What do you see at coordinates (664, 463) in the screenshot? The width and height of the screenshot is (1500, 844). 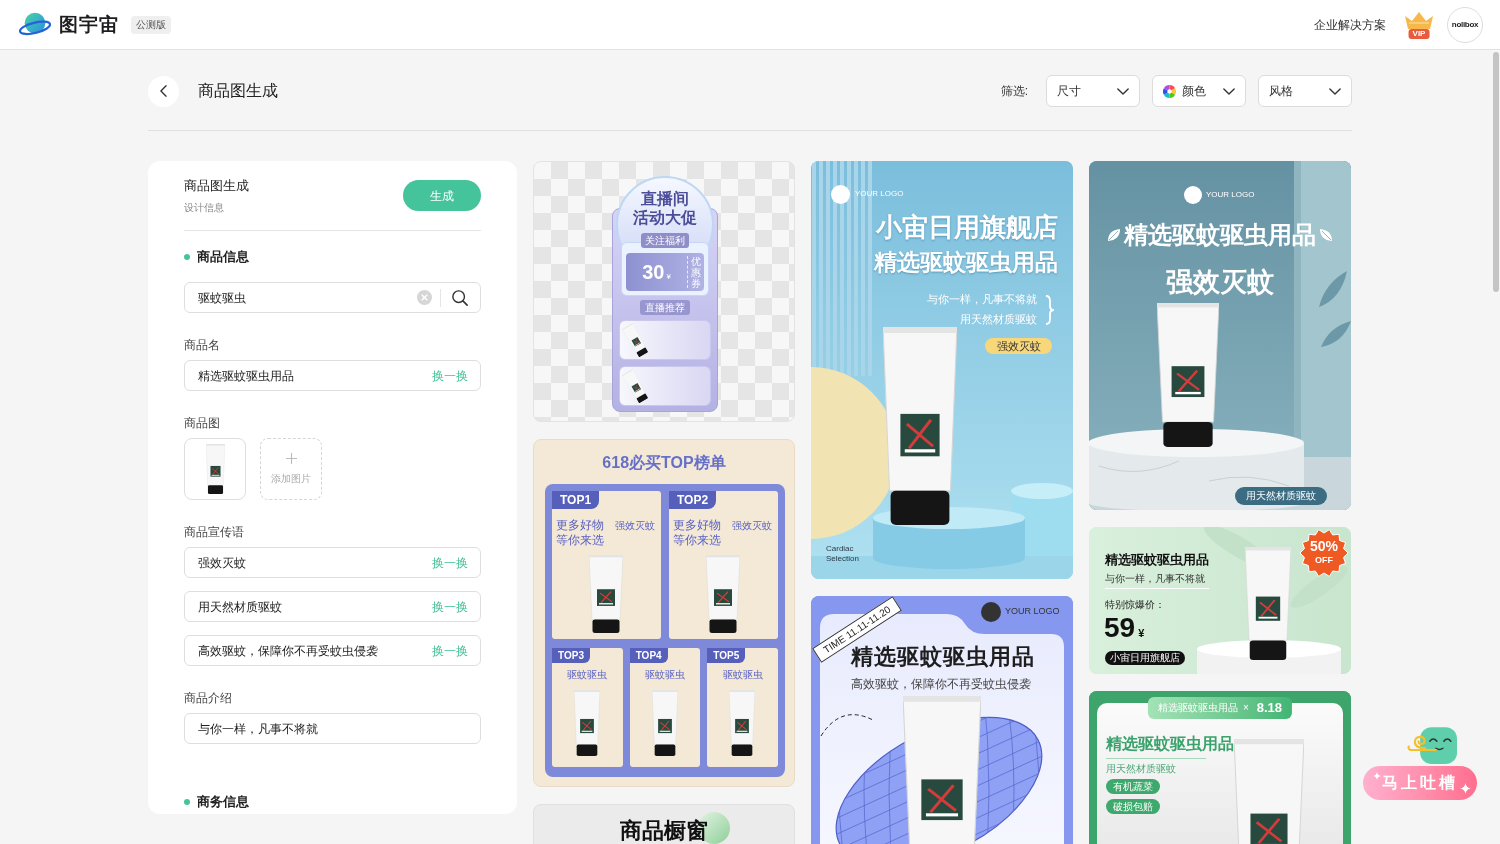 I see `poster-title: 618必买TOP榜单` at bounding box center [664, 463].